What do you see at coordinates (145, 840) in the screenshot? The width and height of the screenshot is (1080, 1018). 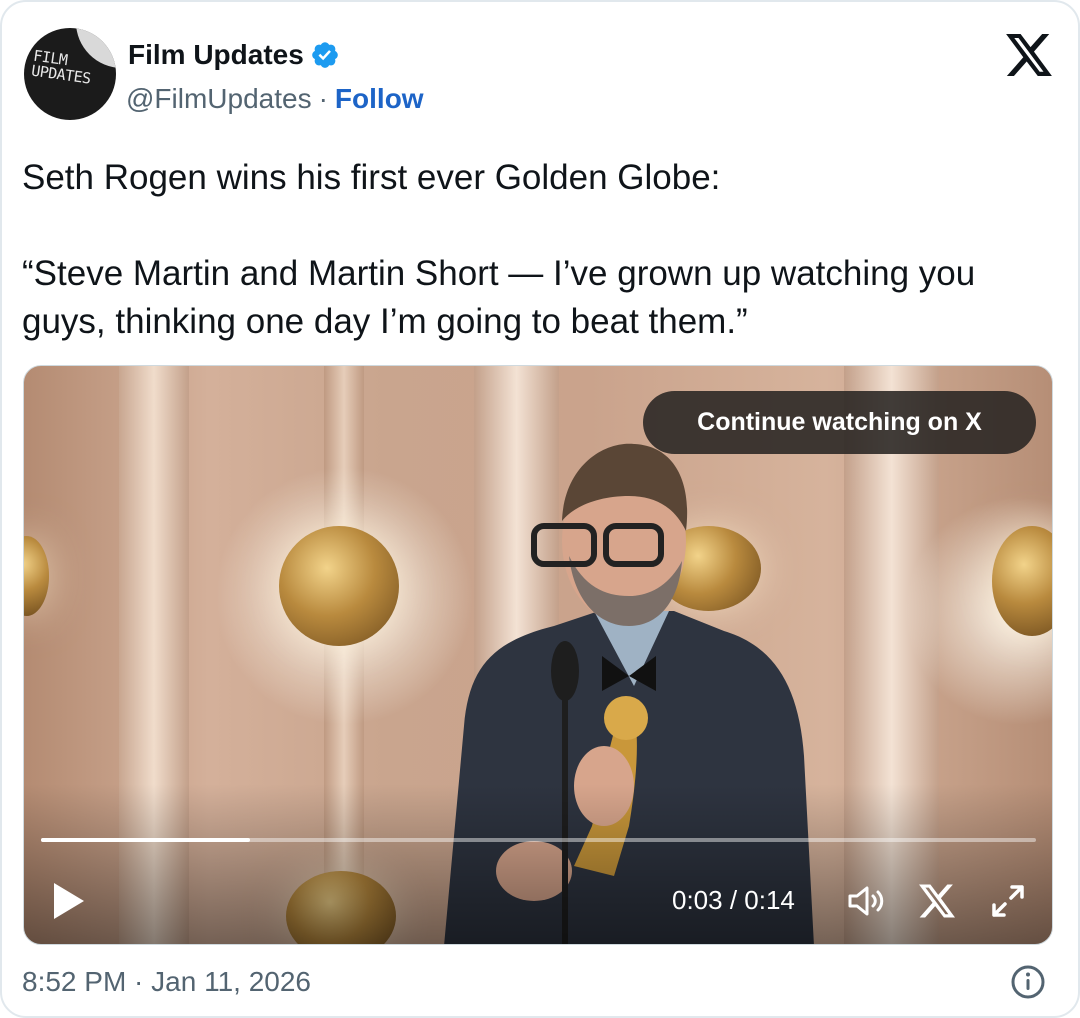 I see `video-progress-fill` at bounding box center [145, 840].